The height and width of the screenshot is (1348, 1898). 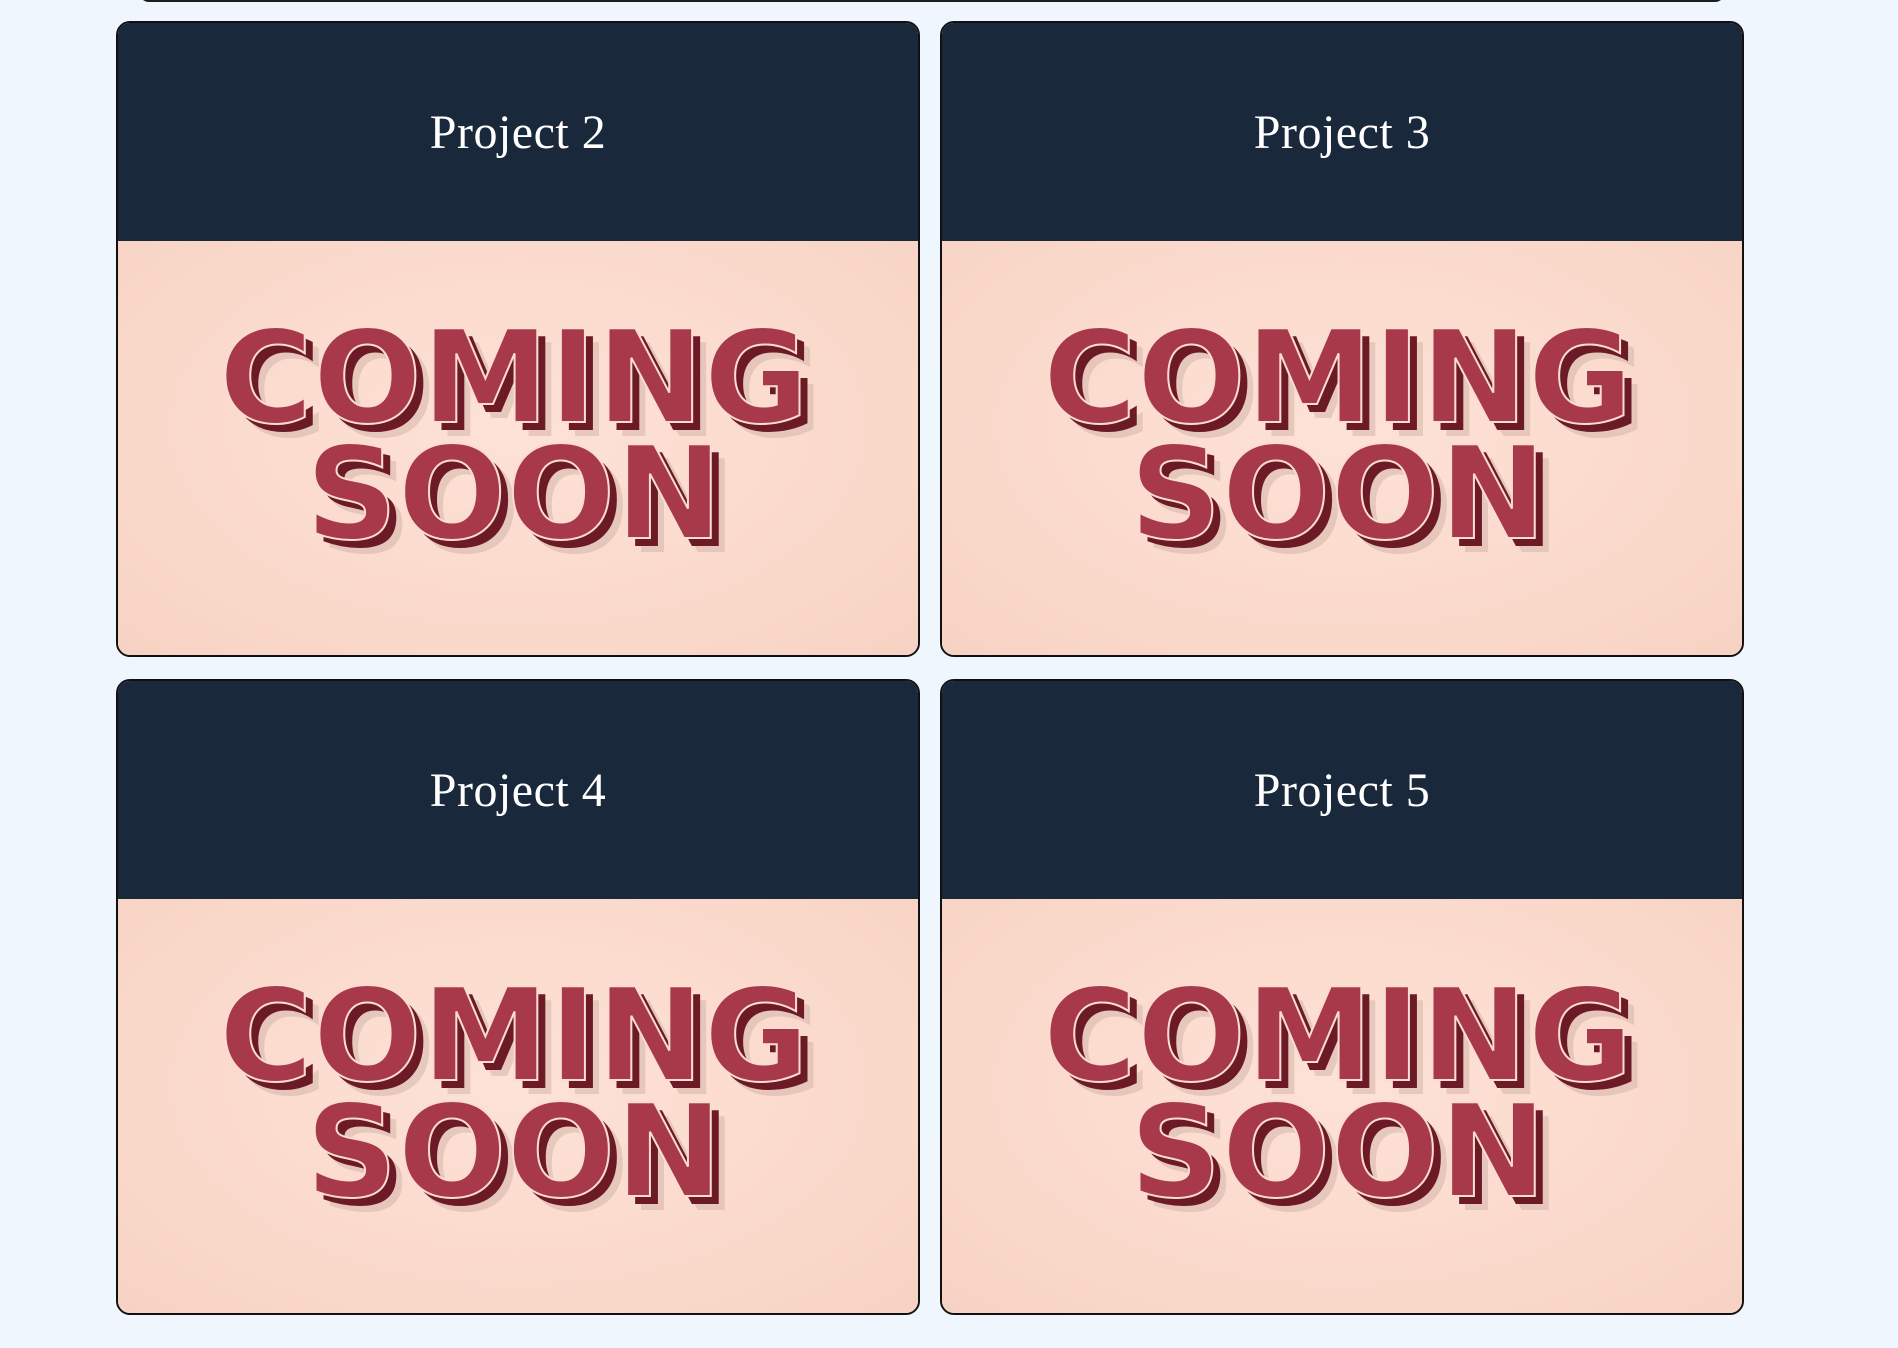 I want to click on project-card-header: Project 3, so click(x=1342, y=132).